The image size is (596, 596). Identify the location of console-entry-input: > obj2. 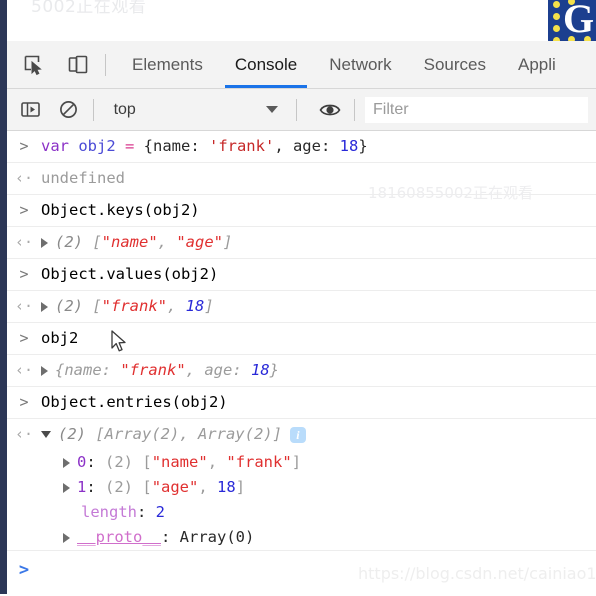
(301, 339).